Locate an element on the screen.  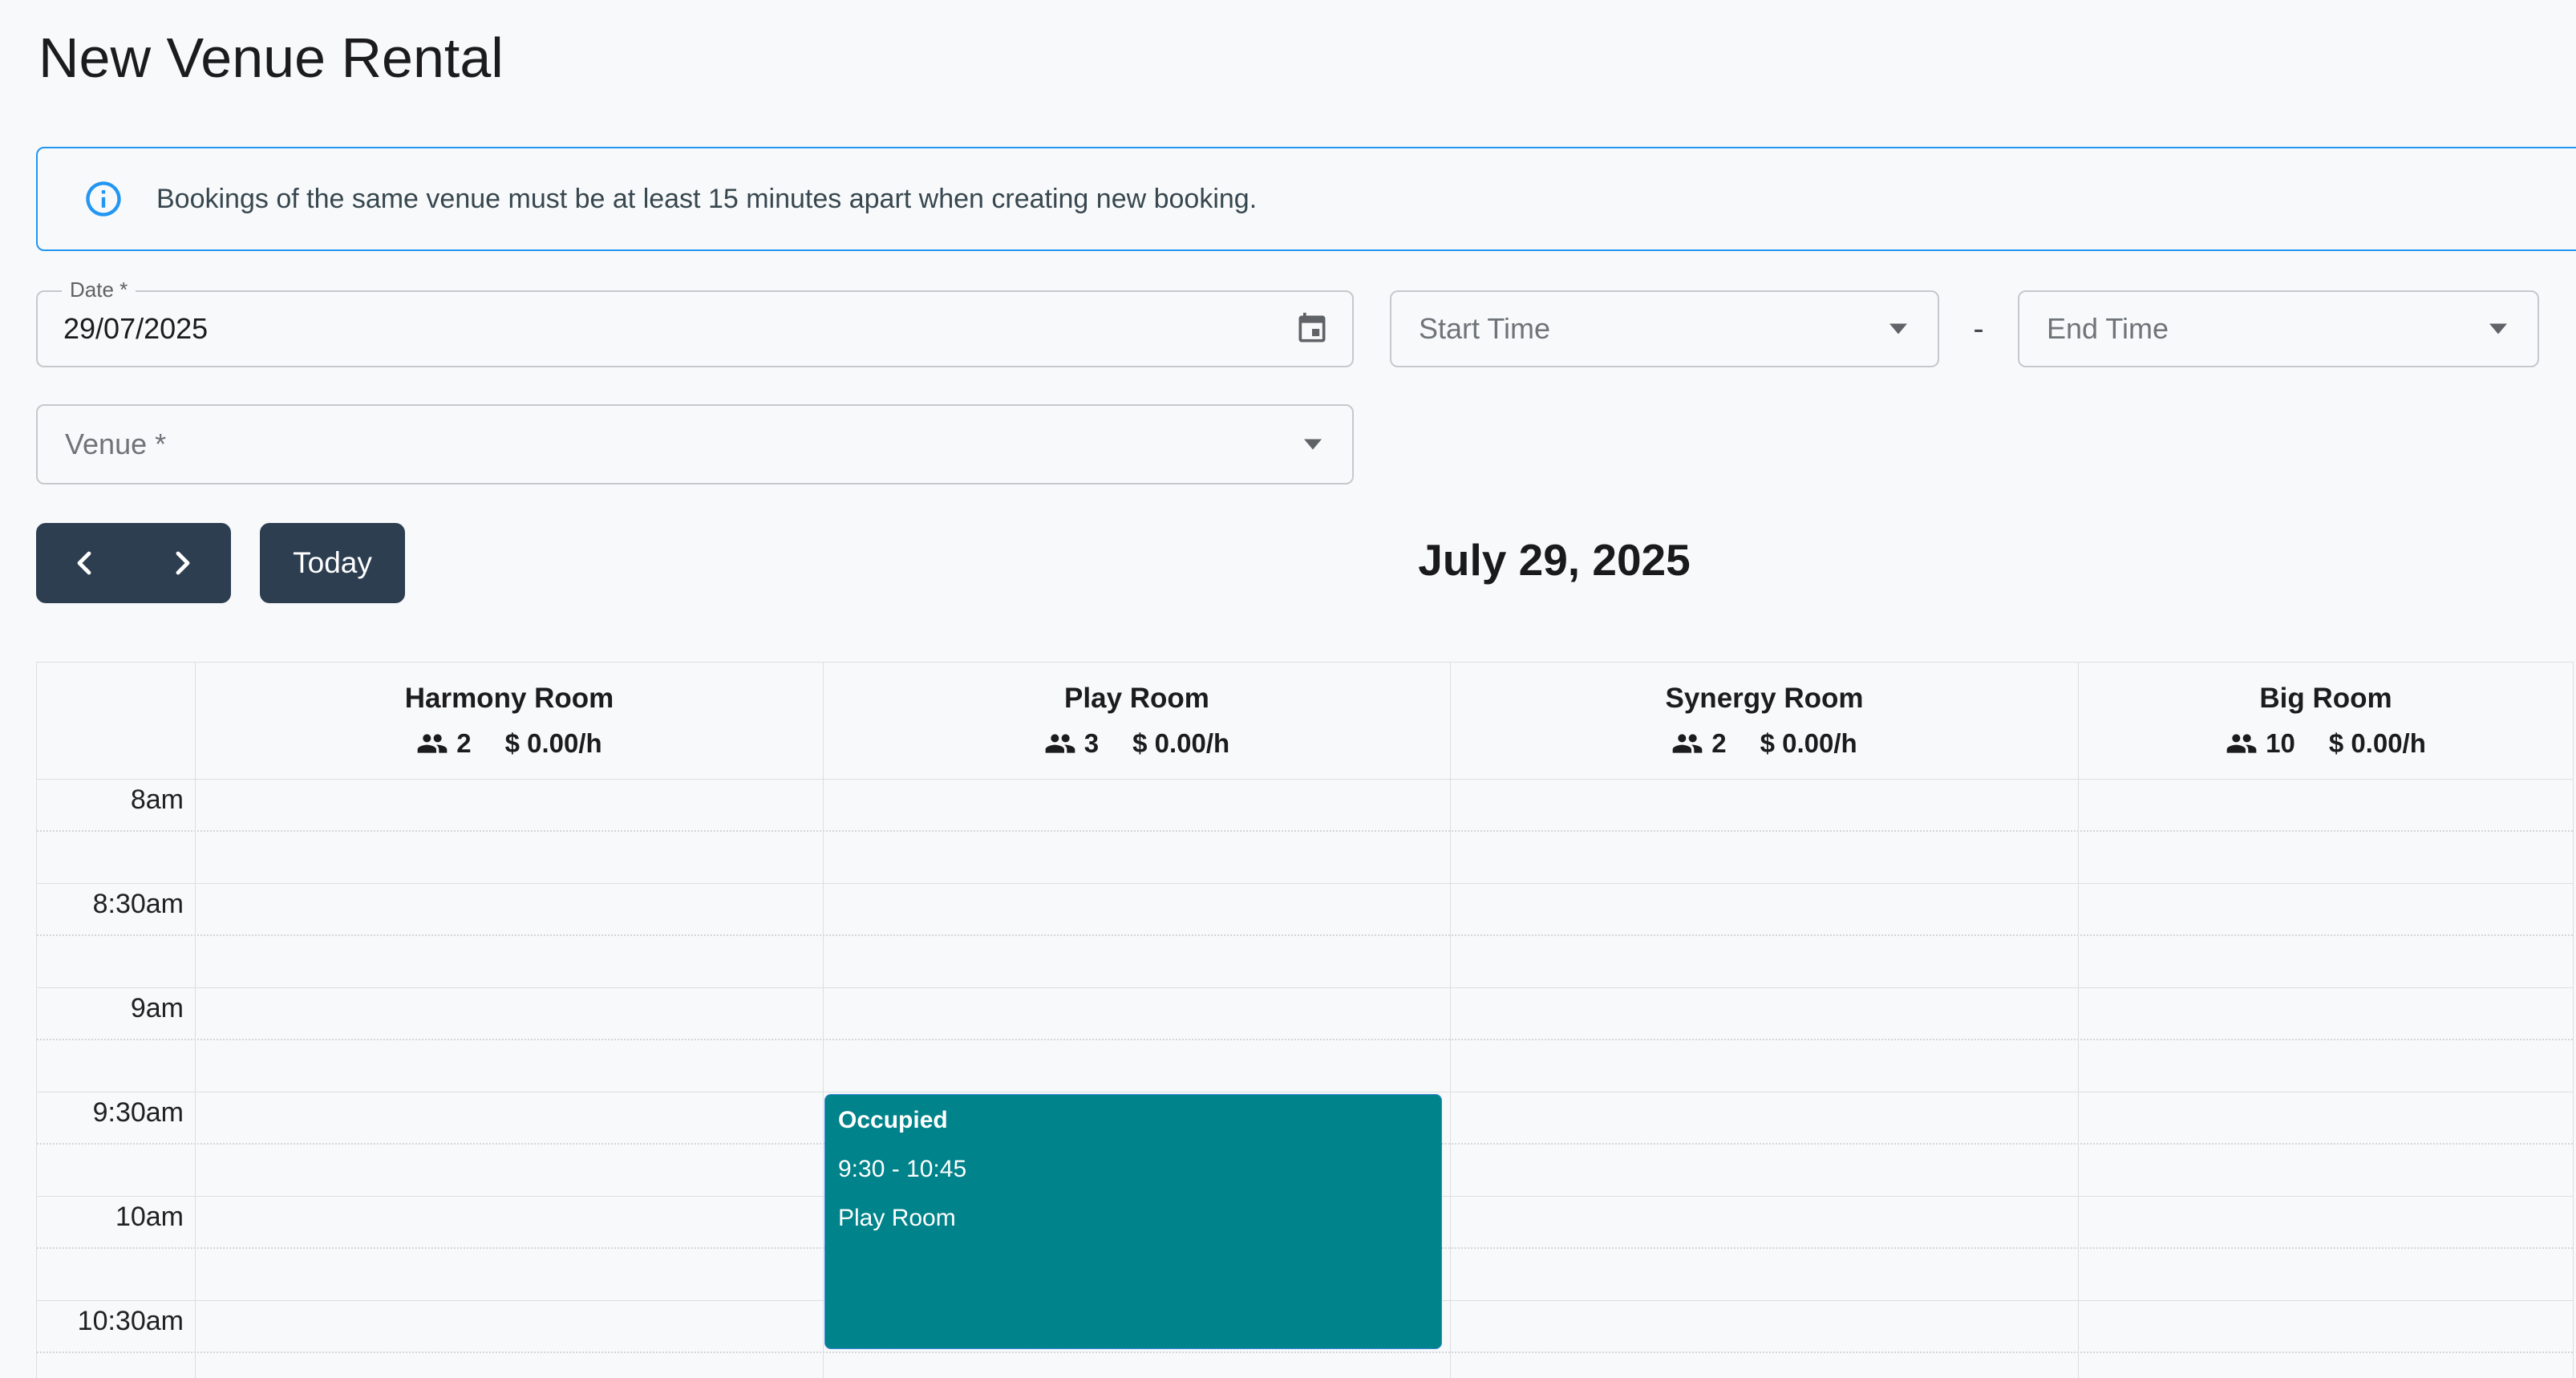
end-time-select: End Time is located at coordinates (2278, 328).